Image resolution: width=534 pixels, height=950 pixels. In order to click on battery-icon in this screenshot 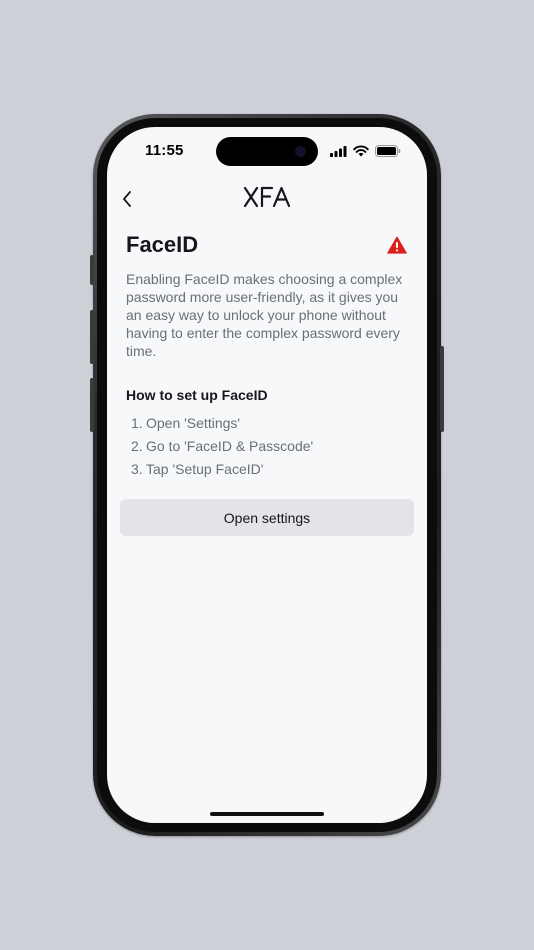, I will do `click(388, 151)`.